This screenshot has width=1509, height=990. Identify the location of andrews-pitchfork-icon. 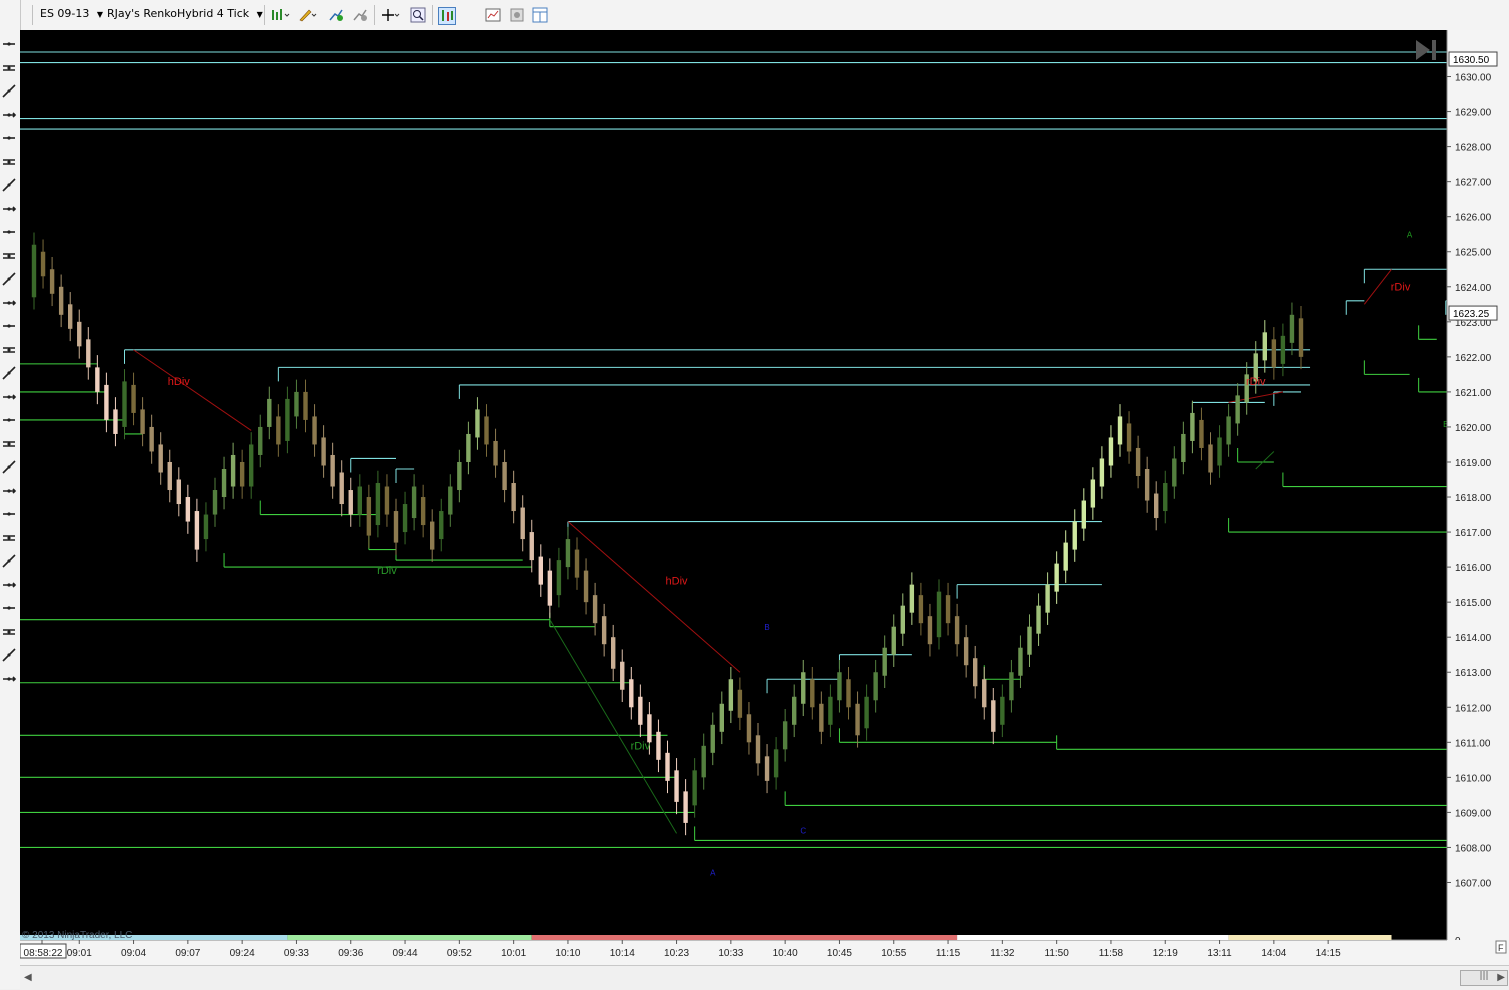
(9, 326).